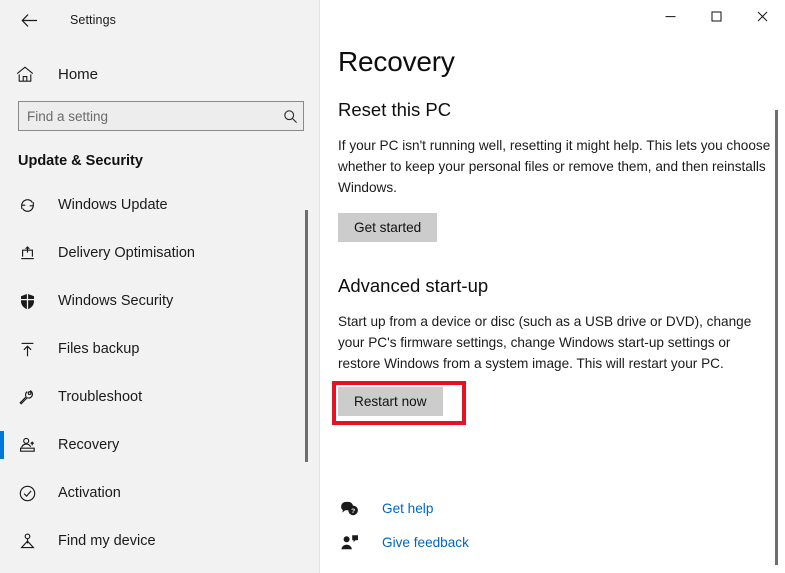 This screenshot has height=573, width=785. I want to click on sidebar-category-title: Update & Security, so click(80, 161).